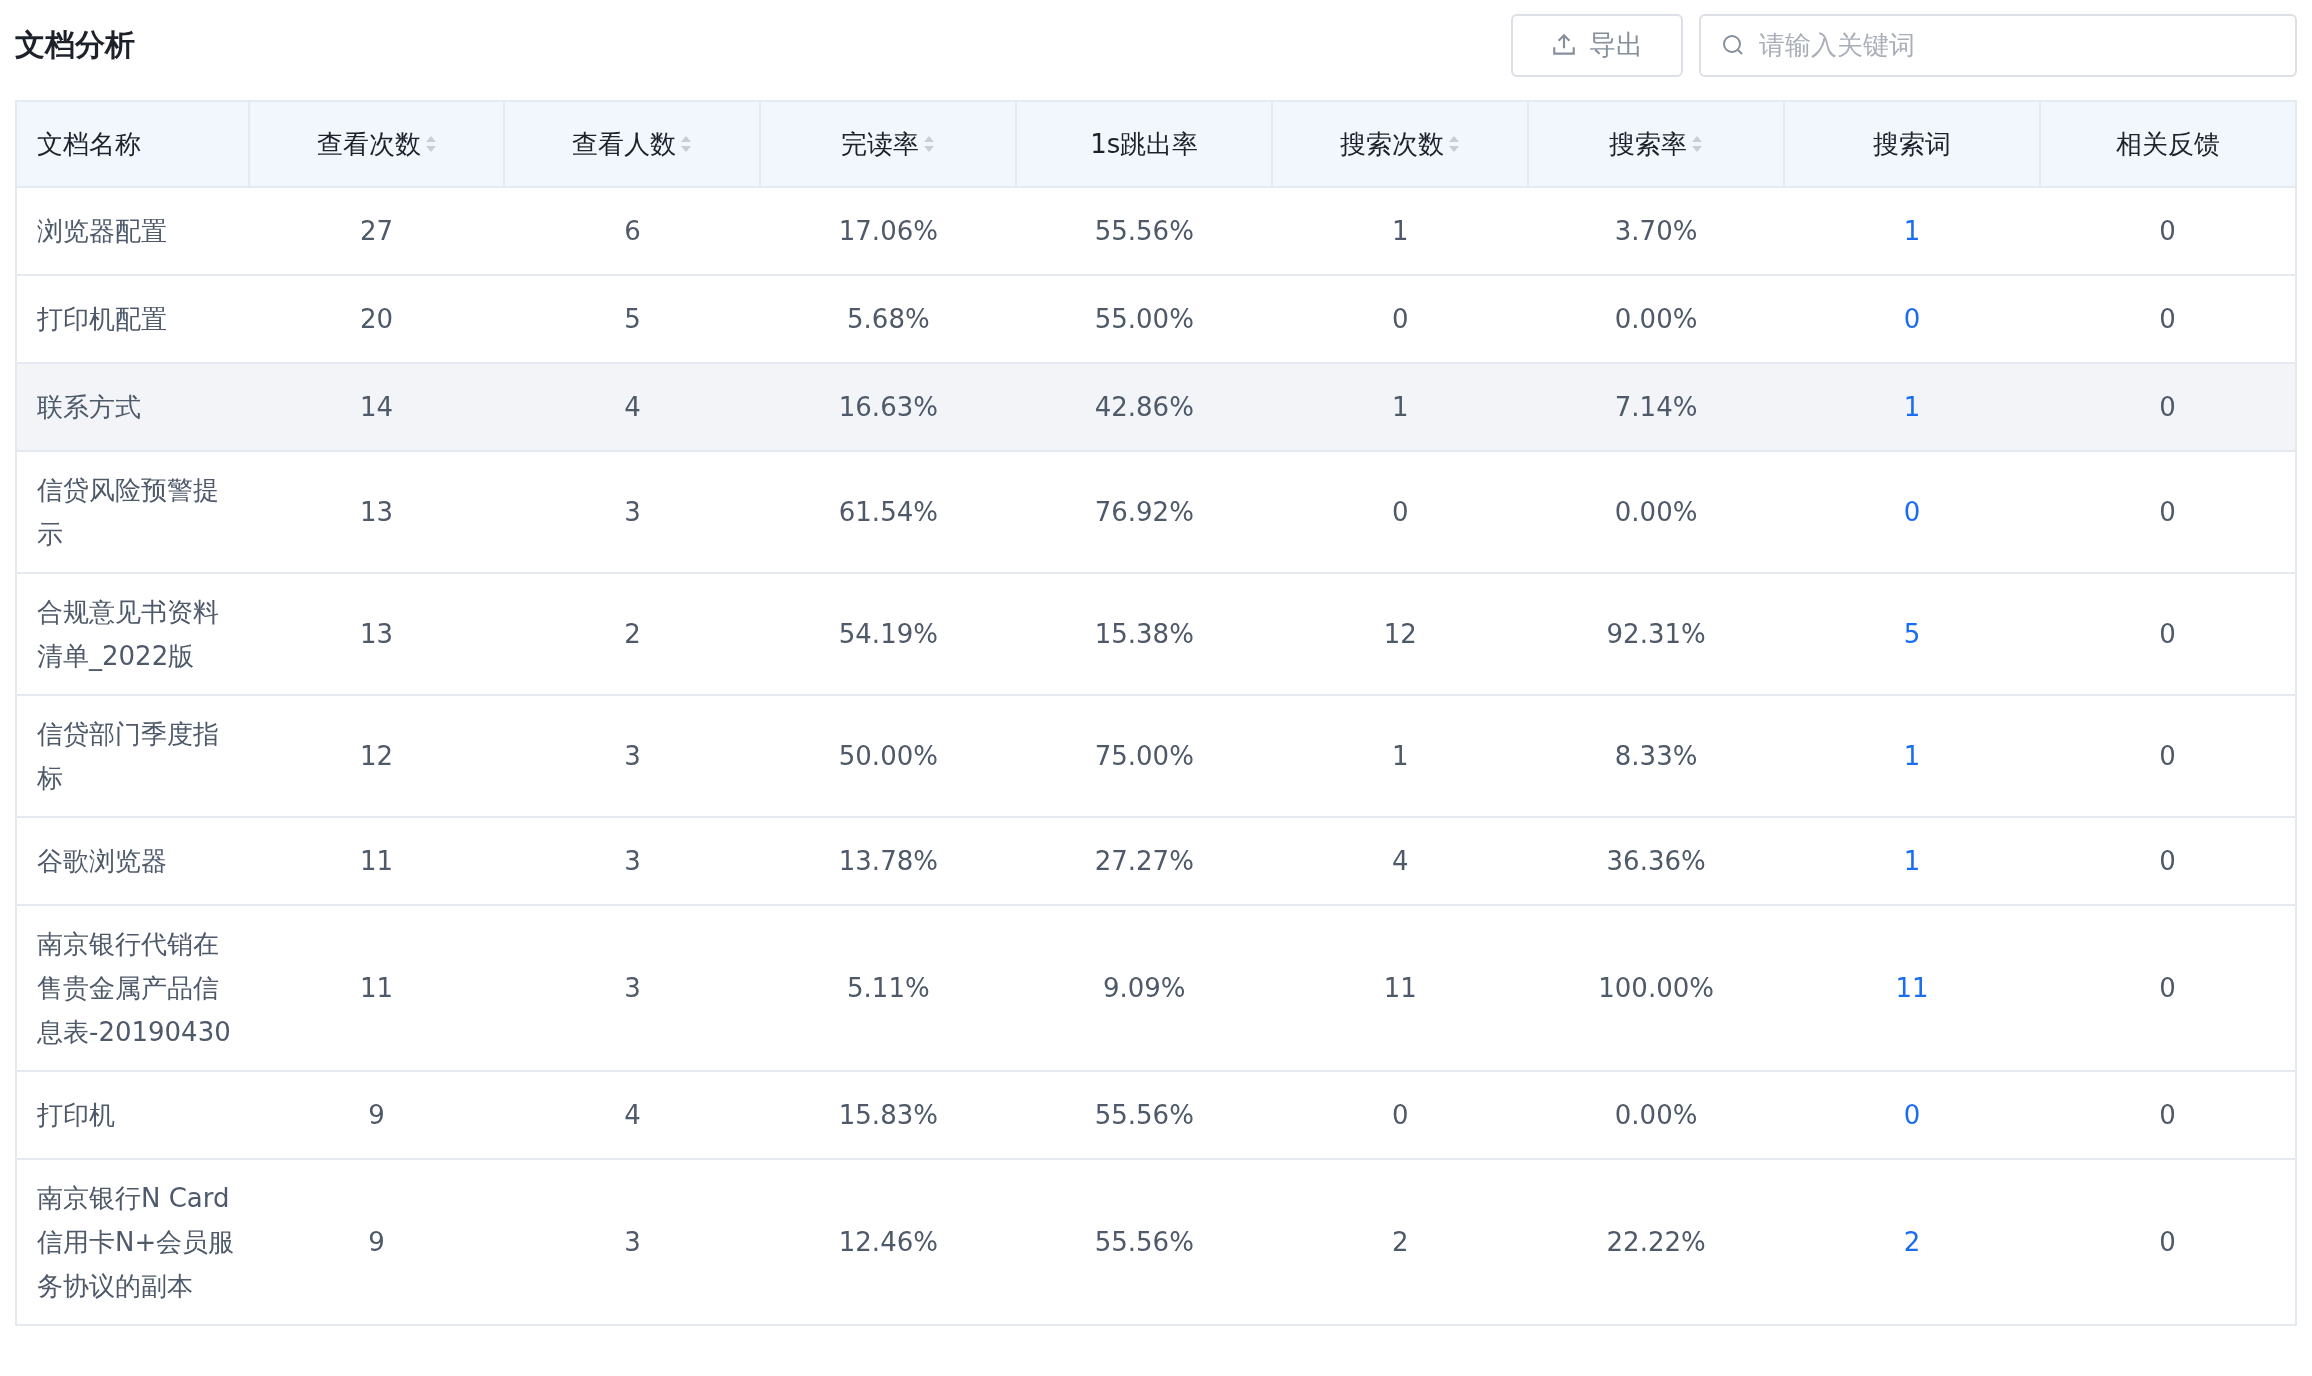  What do you see at coordinates (136, 1242) in the screenshot?
I see `table-cell: 南京银行N Card信用卡N+会员服务协议的副本` at bounding box center [136, 1242].